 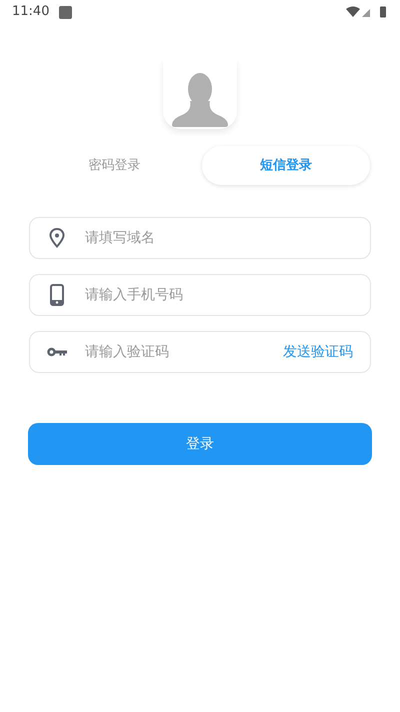 I want to click on text-input: 请输入验证码, so click(x=184, y=352).